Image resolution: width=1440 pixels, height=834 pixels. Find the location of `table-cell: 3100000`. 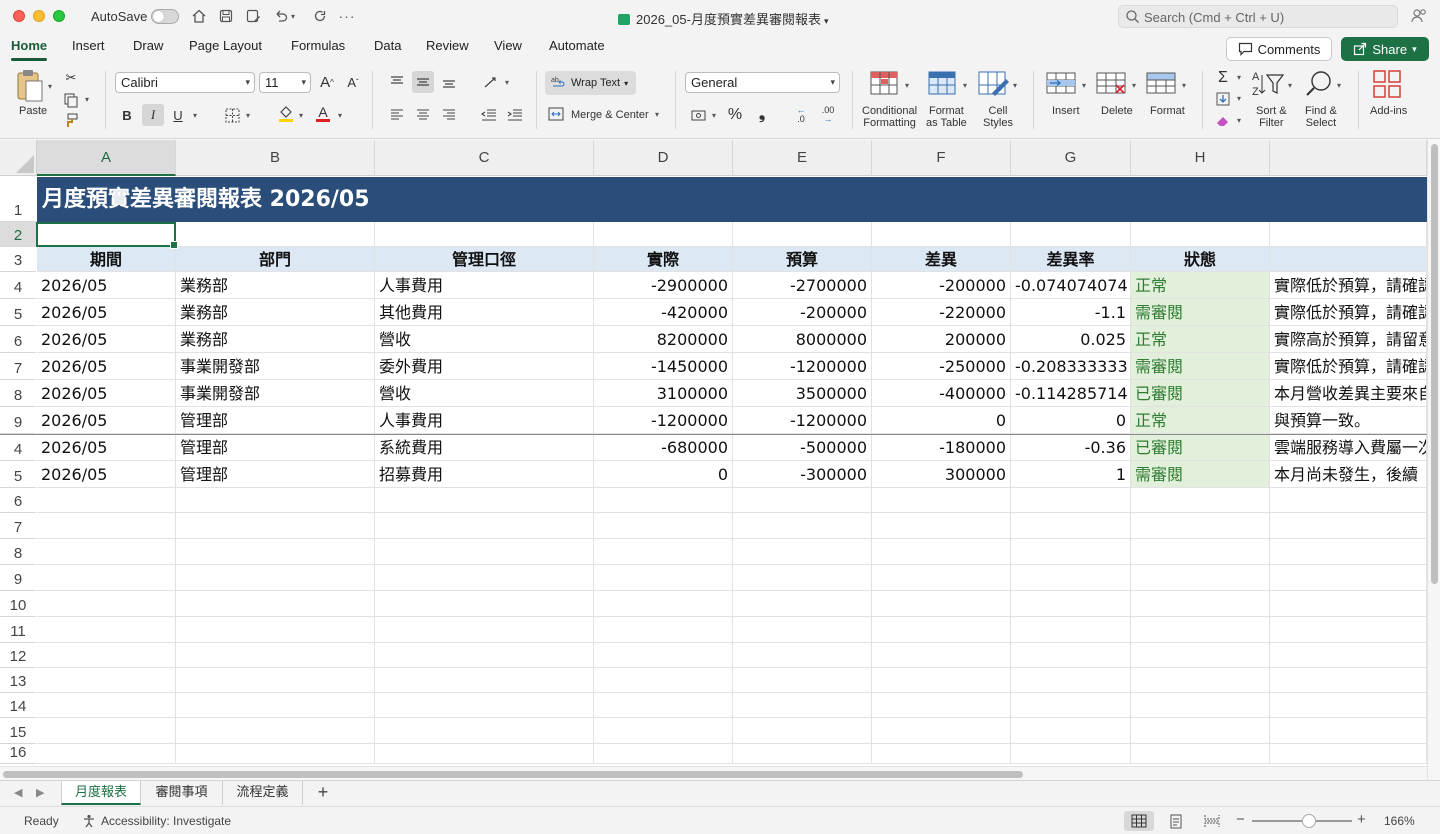

table-cell: 3100000 is located at coordinates (663, 393).